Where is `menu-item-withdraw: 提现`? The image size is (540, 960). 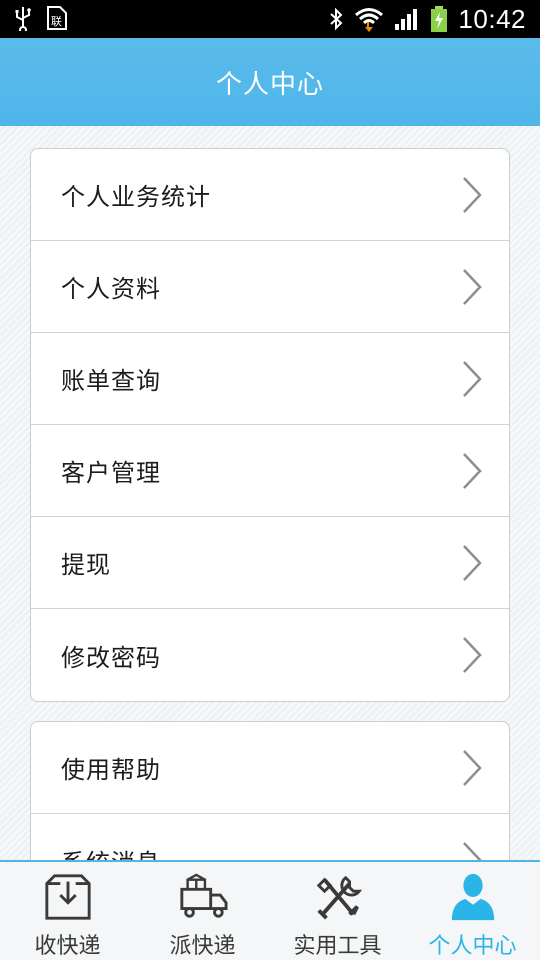
menu-item-withdraw: 提现 is located at coordinates (270, 563).